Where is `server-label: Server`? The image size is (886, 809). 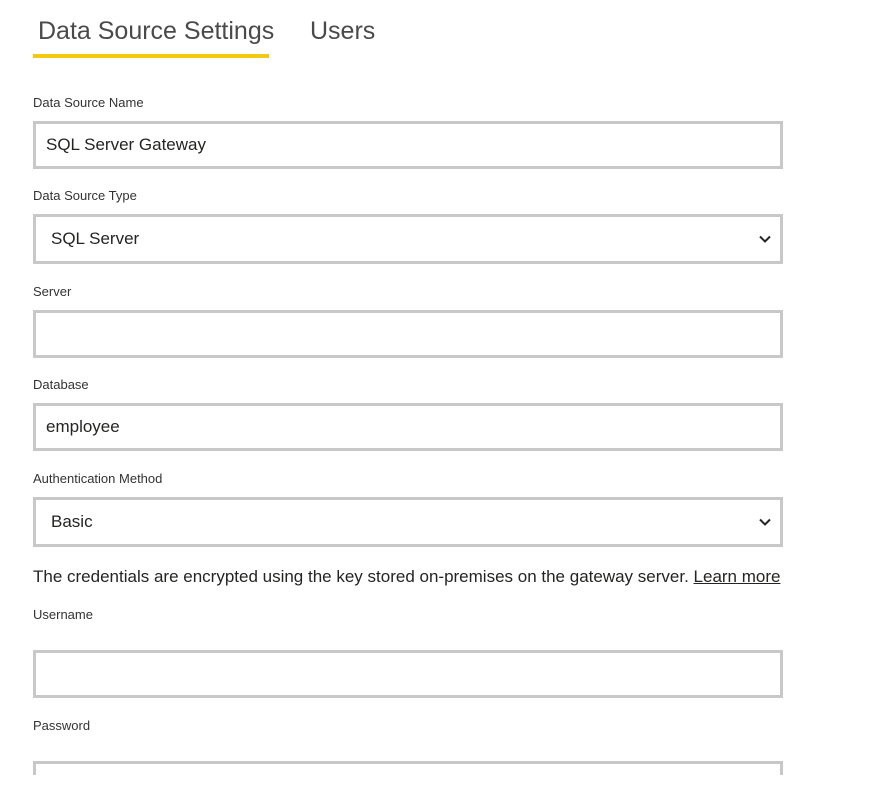 server-label: Server is located at coordinates (52, 291).